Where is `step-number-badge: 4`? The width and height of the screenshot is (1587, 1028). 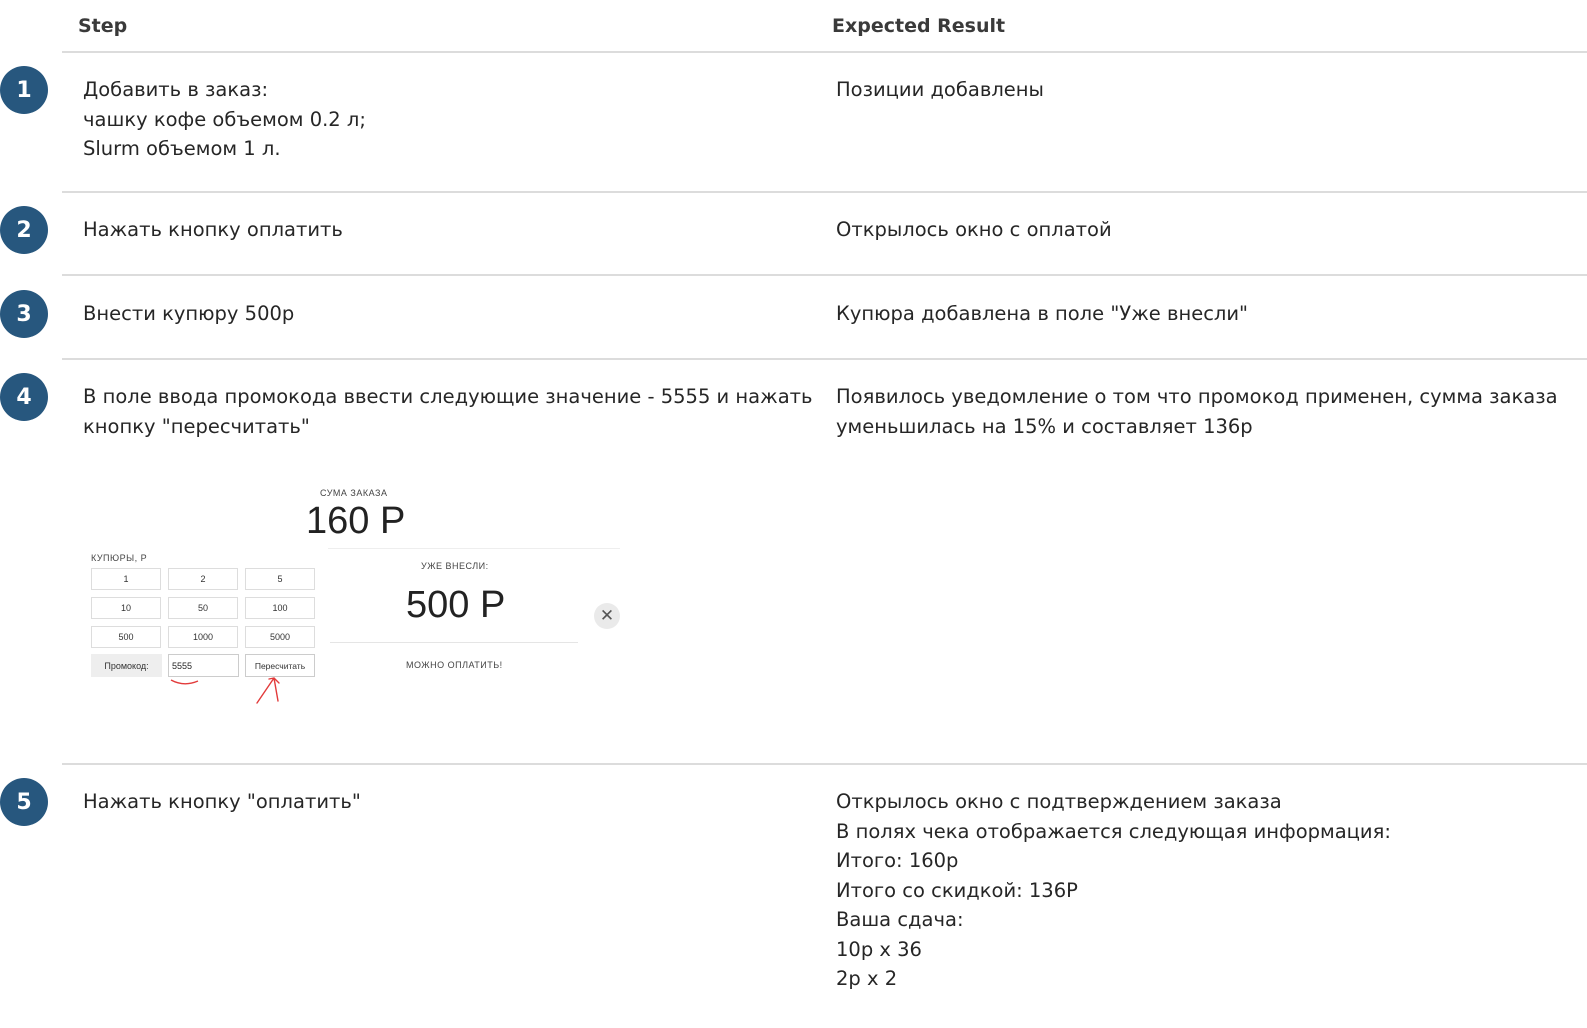 step-number-badge: 4 is located at coordinates (24, 397).